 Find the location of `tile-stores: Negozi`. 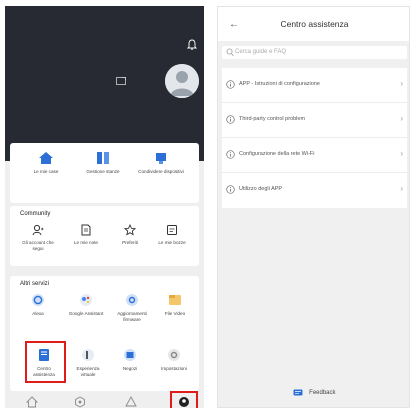

tile-stores: Negozi is located at coordinates (130, 360).